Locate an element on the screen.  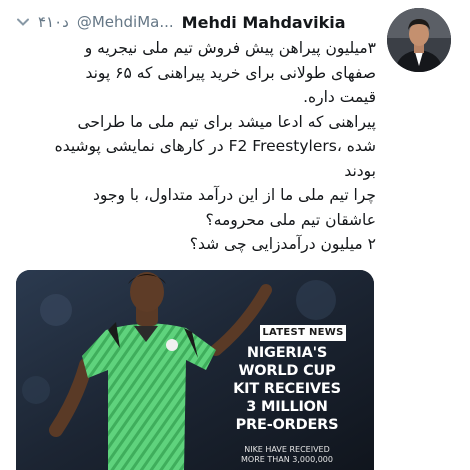
avatar-photo is located at coordinates (419, 40).